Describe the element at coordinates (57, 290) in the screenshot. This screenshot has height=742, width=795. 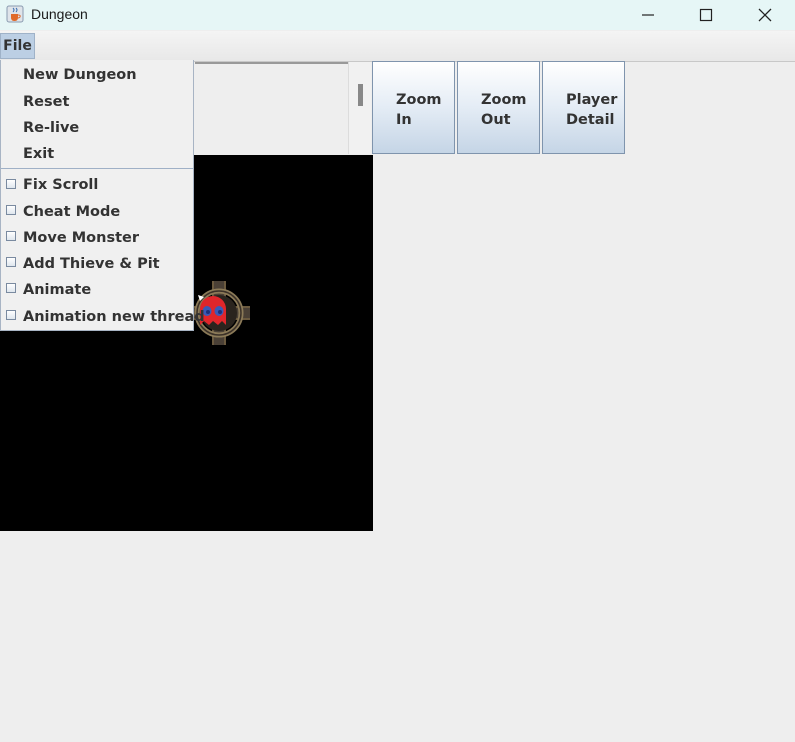
I see `menu-item-animate: Animate` at that location.